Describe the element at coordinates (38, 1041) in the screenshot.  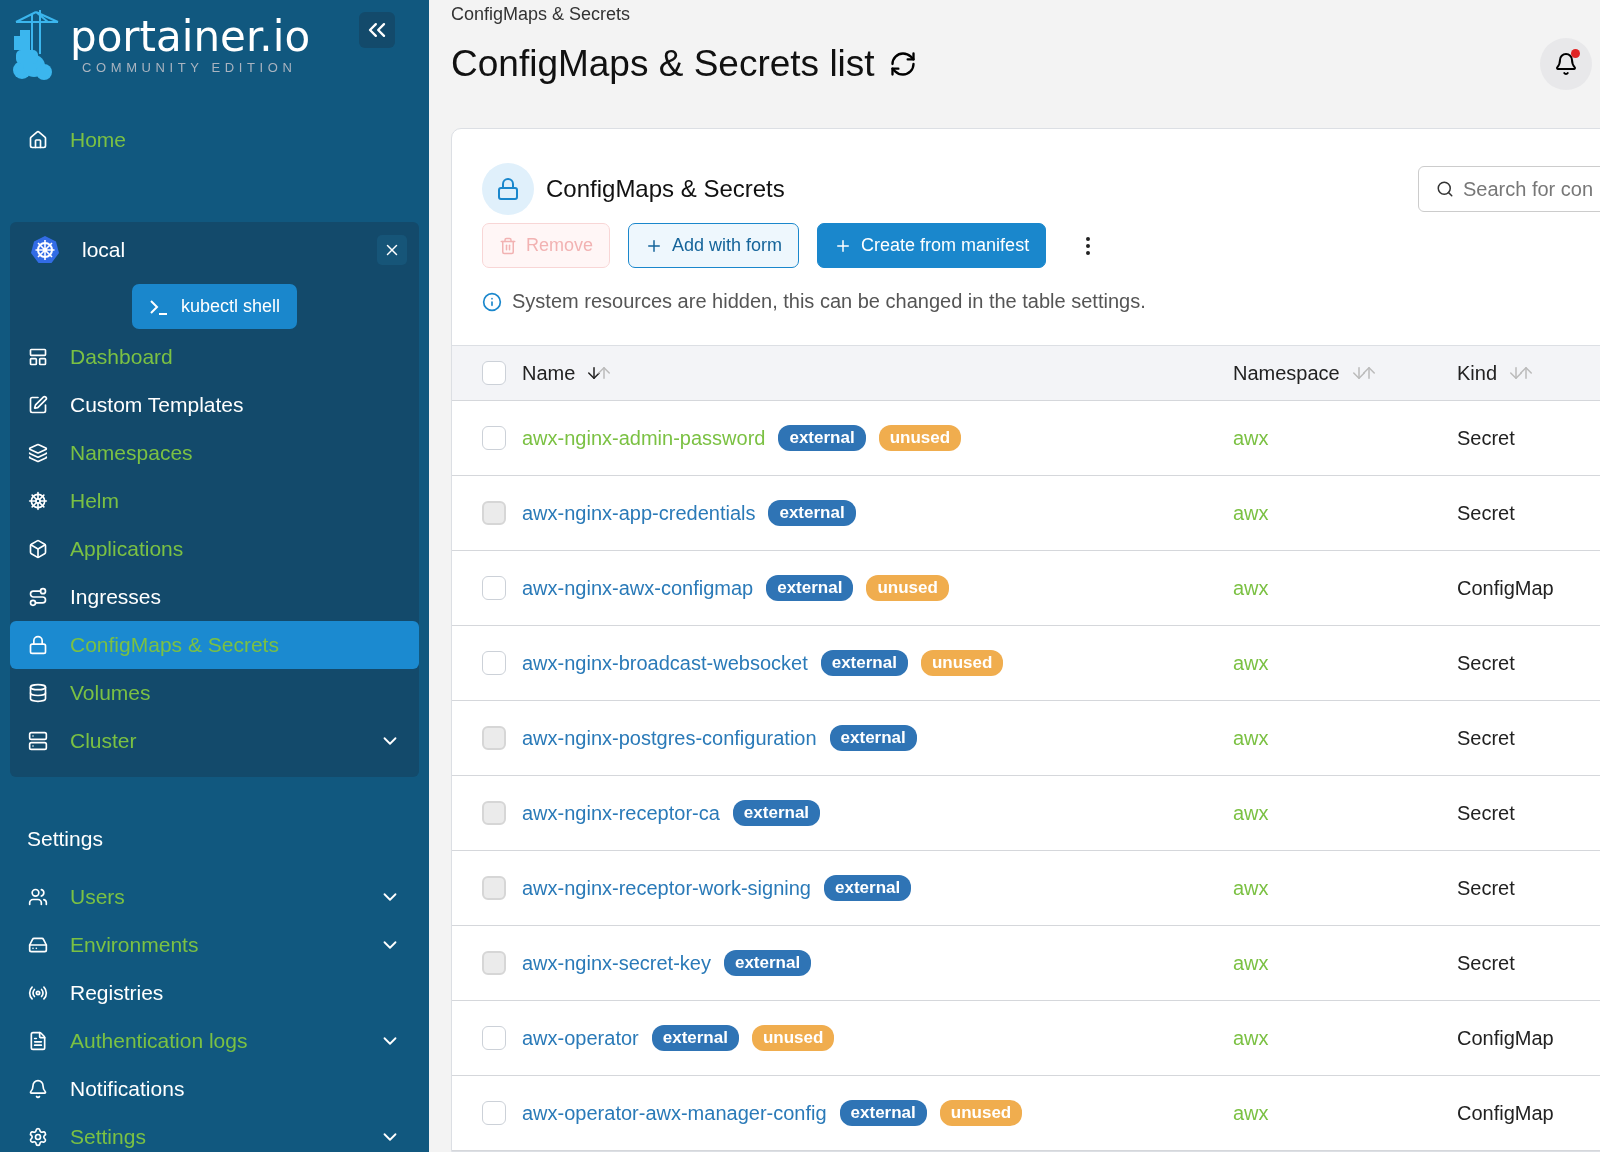
I see `document-icon` at that location.